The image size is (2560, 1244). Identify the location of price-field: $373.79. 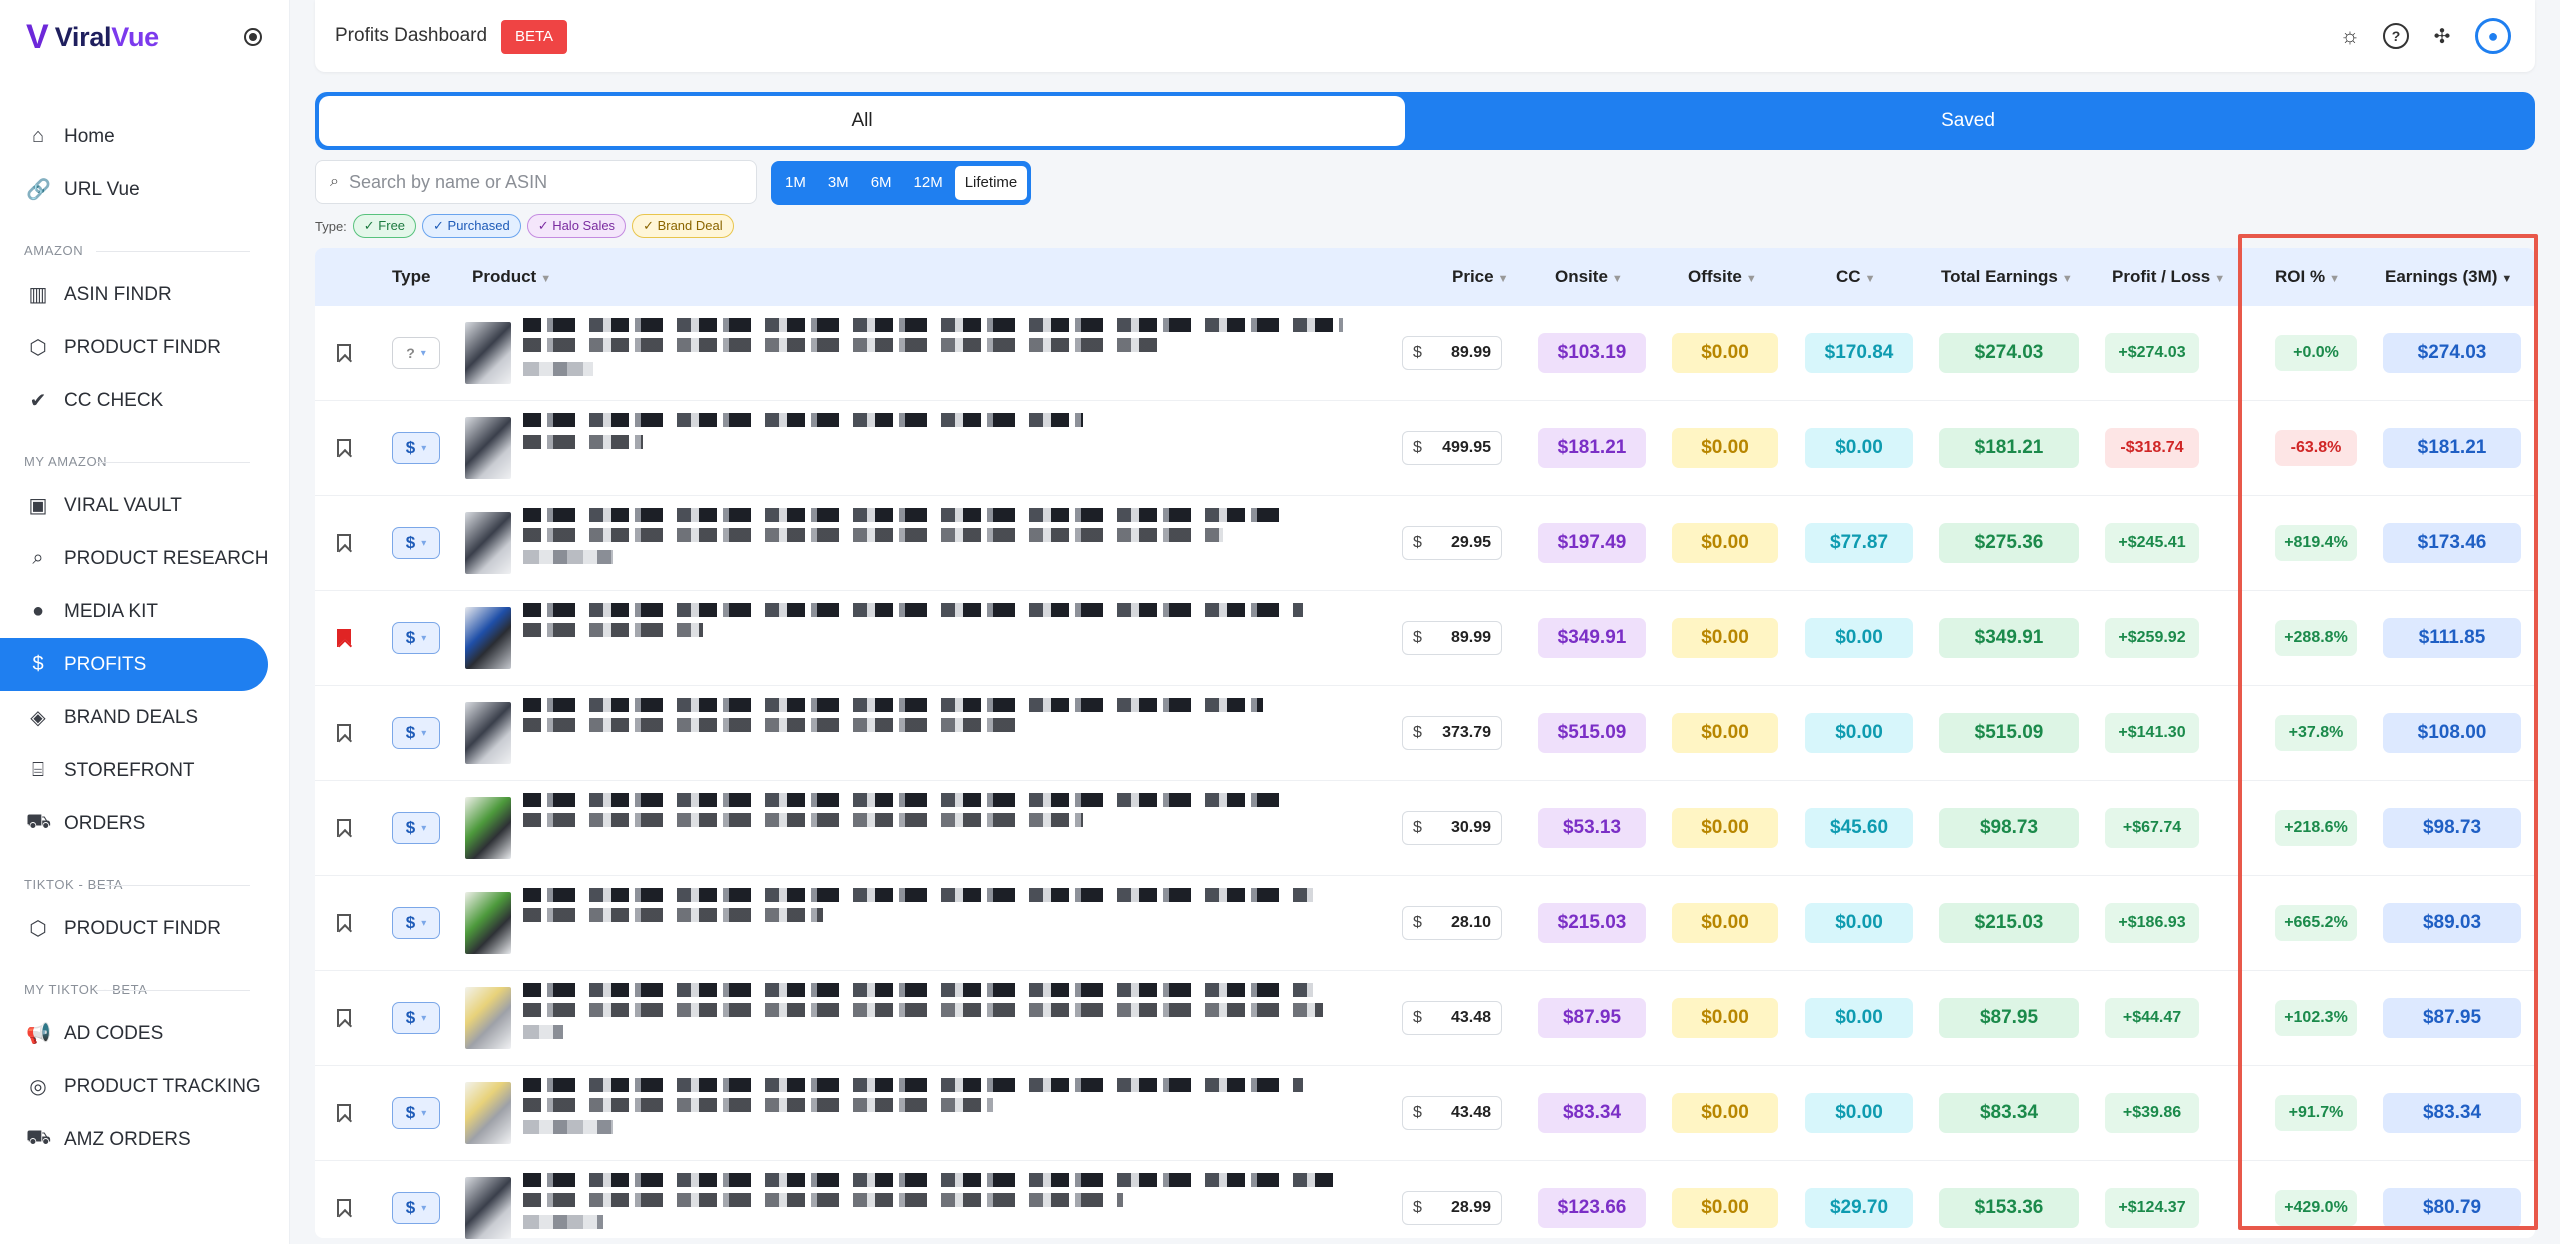
(1452, 733).